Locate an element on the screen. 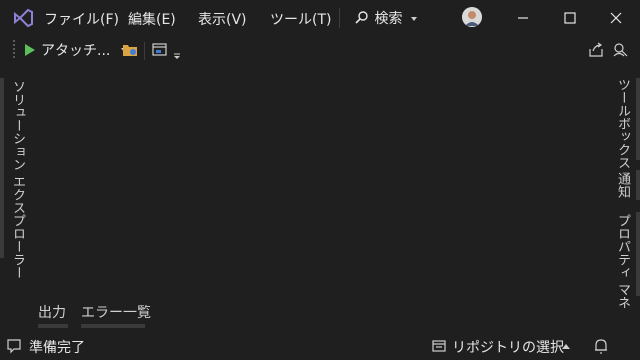 The width and height of the screenshot is (640, 360). toolbox-bar is located at coordinates (638, 119).